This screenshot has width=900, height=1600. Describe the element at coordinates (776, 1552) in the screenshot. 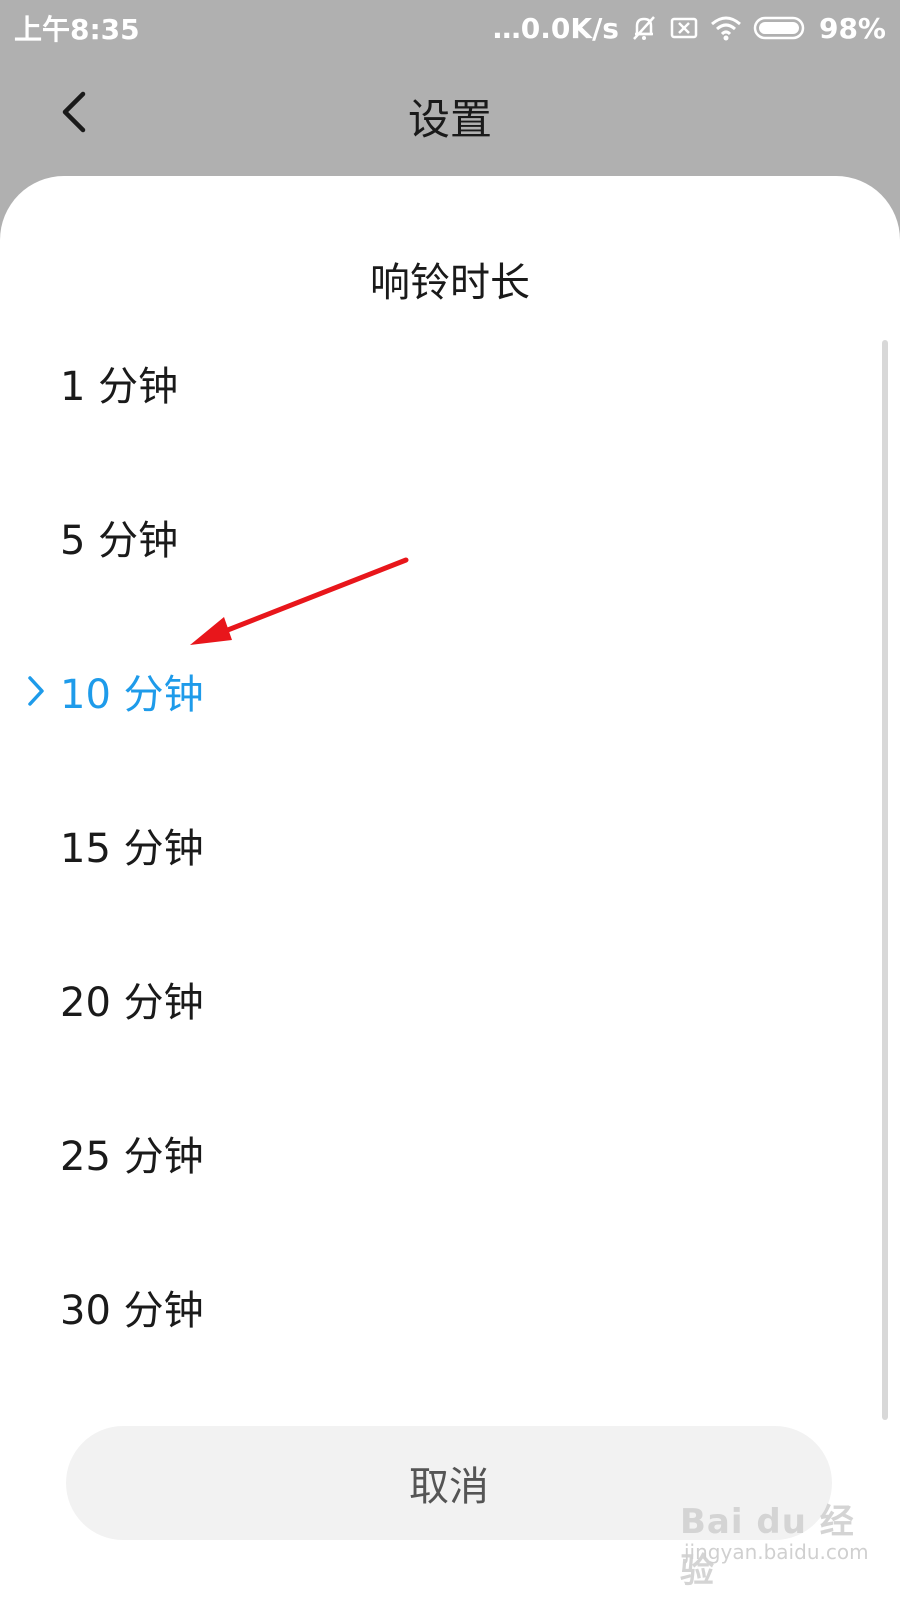

I see `watermark-url: jingyan.baidu.com` at that location.